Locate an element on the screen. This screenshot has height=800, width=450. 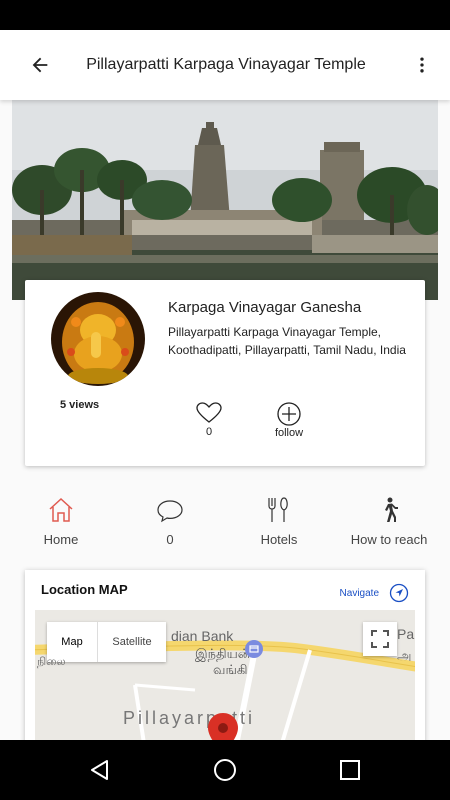
right-label-ta: அ is located at coordinates (404, 655).